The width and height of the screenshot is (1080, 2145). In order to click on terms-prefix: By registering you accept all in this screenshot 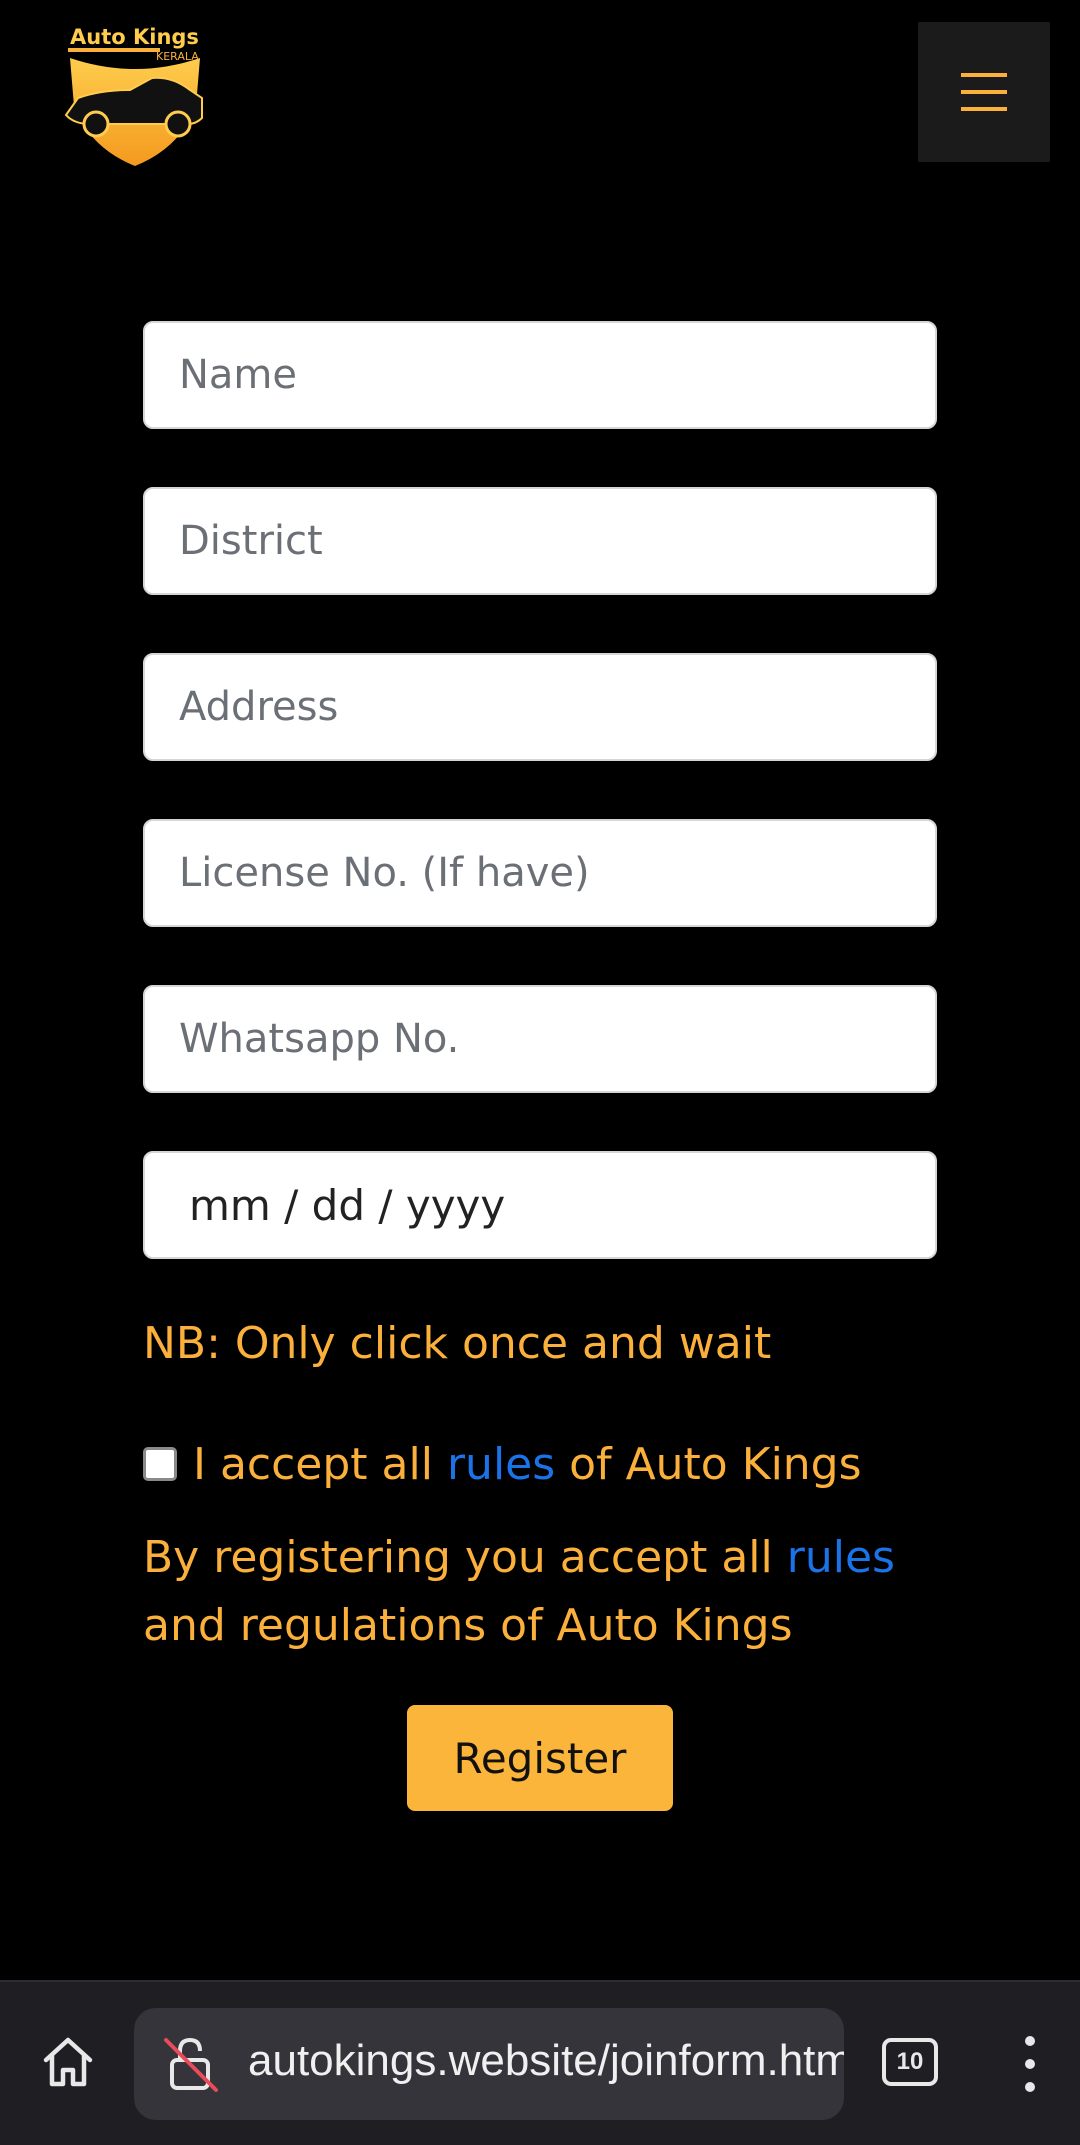, I will do `click(458, 1557)`.